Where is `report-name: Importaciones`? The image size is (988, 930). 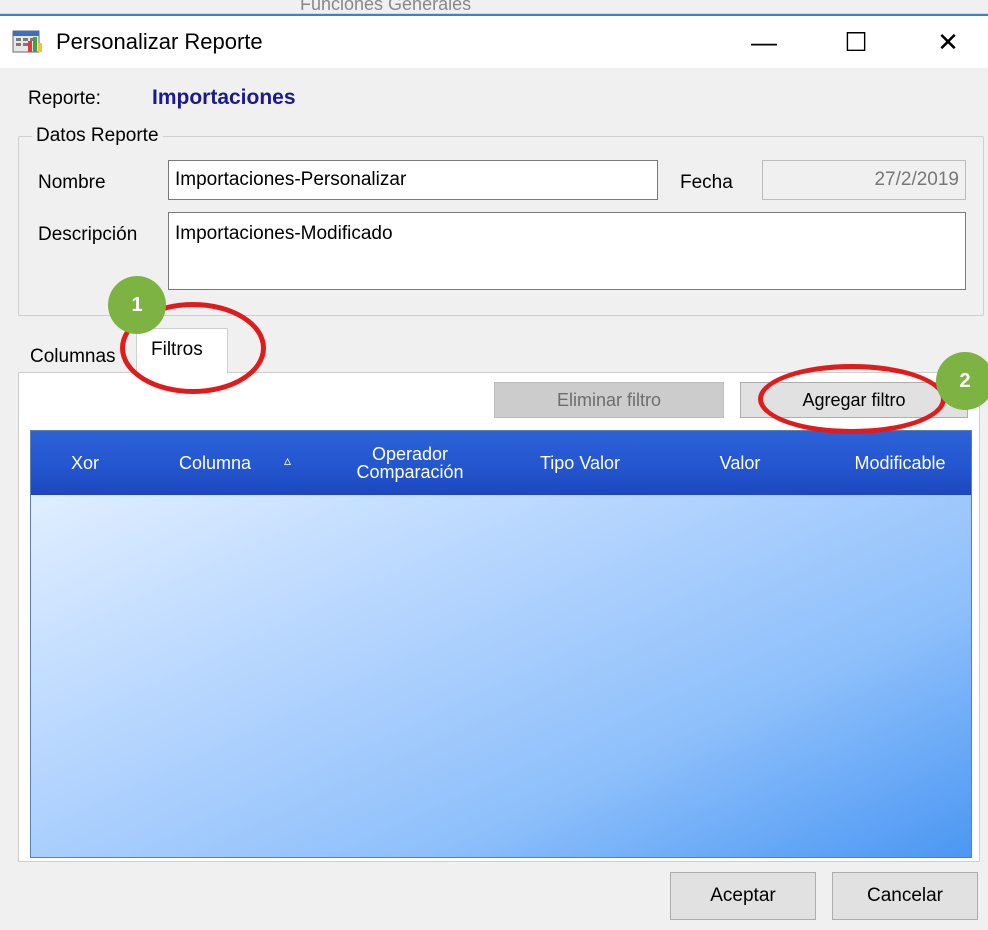
report-name: Importaciones is located at coordinates (224, 97).